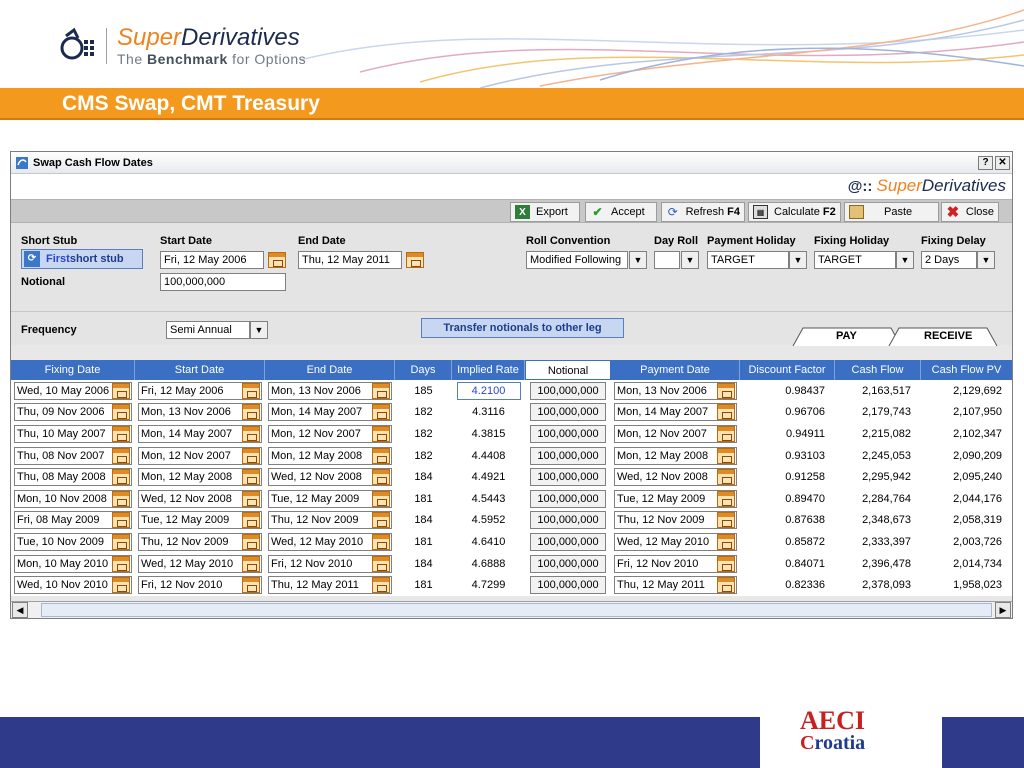 The width and height of the screenshot is (1024, 768). Describe the element at coordinates (423, 370) in the screenshot. I see `col-days: Days` at that location.